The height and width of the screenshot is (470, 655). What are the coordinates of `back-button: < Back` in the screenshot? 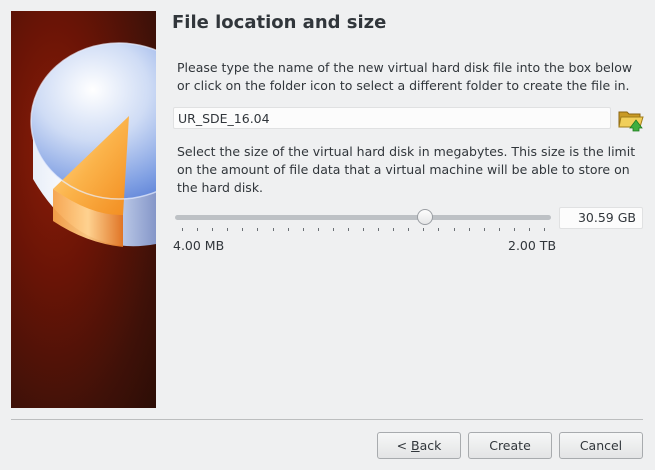 It's located at (419, 445).